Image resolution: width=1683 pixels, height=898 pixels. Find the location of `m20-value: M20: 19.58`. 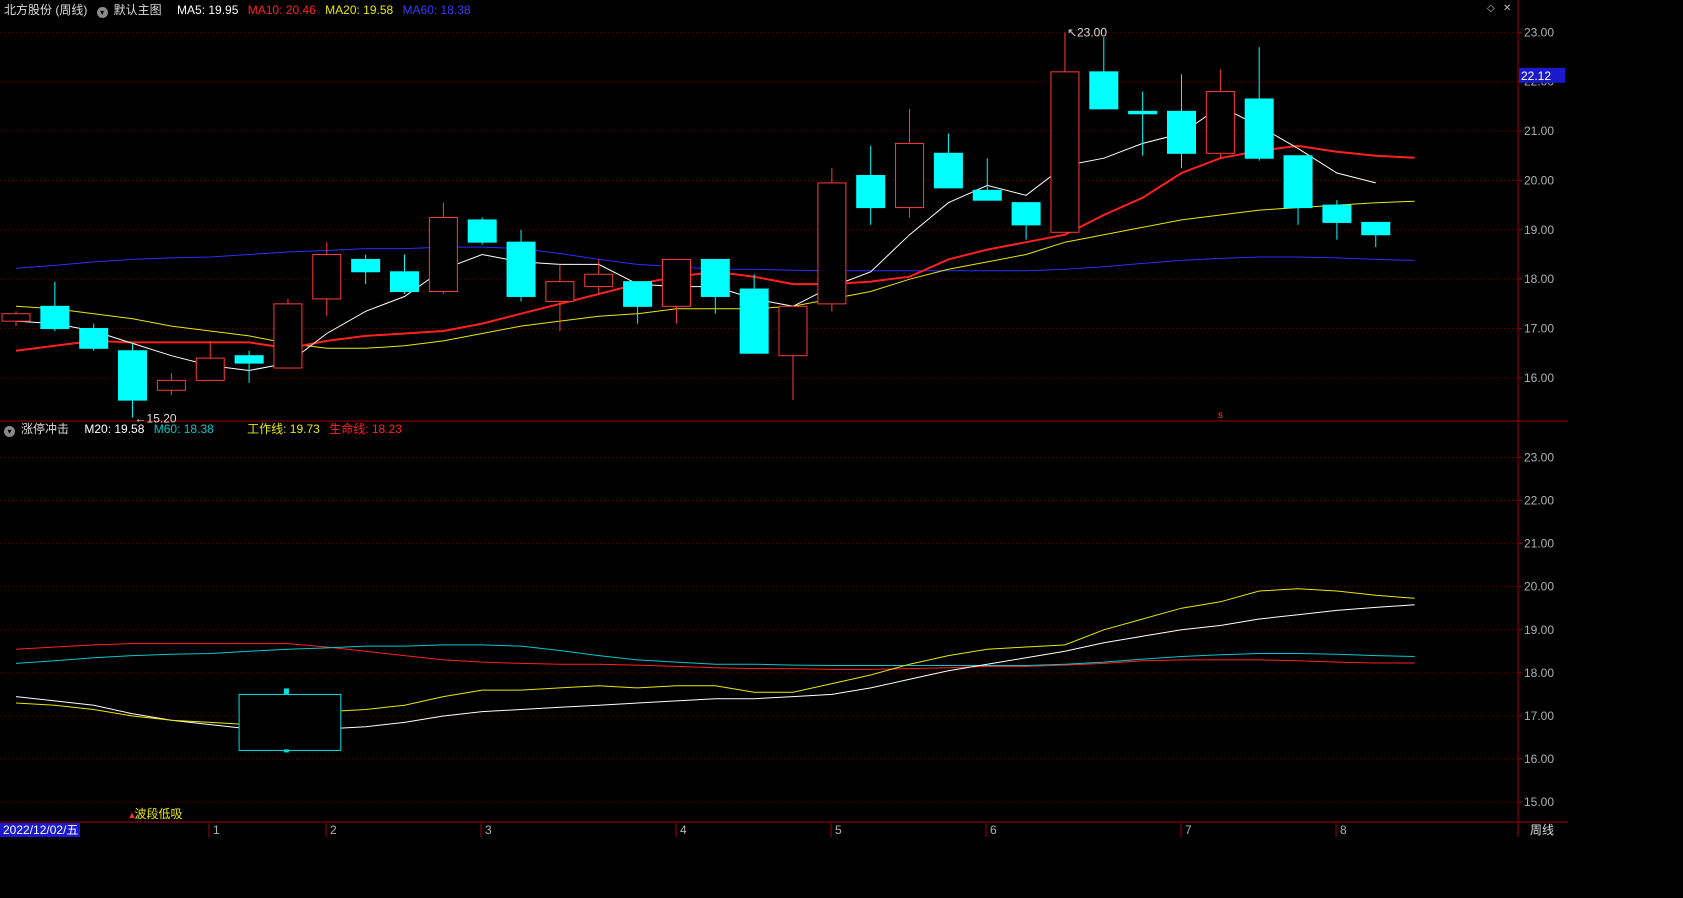

m20-value: M20: 19.58 is located at coordinates (114, 429).